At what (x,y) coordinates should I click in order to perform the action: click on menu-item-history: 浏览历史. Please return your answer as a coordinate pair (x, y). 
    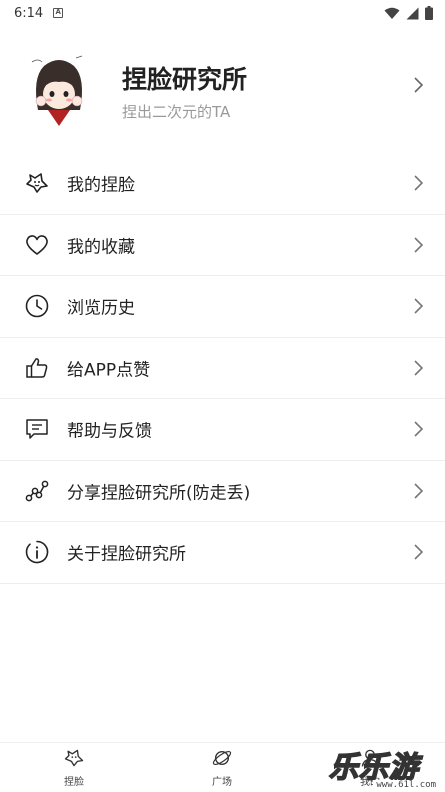
    Looking at the image, I should click on (222, 307).